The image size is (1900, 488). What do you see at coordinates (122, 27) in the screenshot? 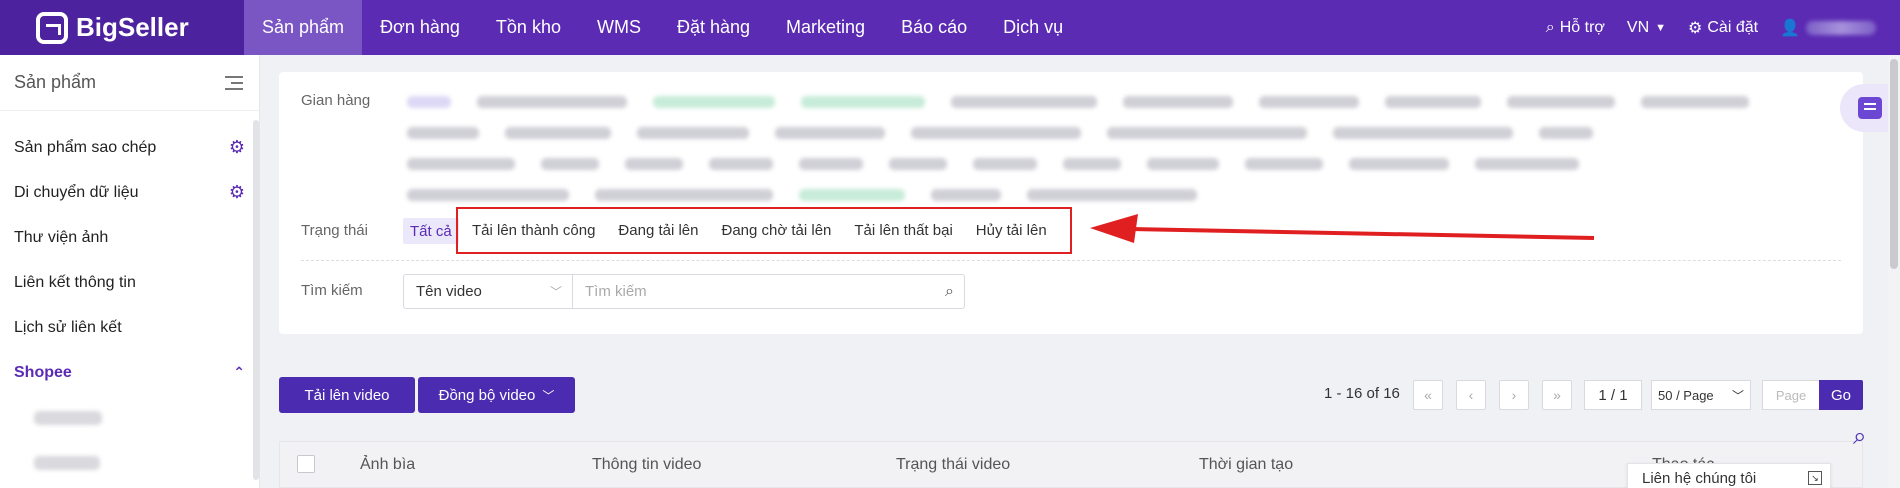
I see `brand-logo: BigSeller` at bounding box center [122, 27].